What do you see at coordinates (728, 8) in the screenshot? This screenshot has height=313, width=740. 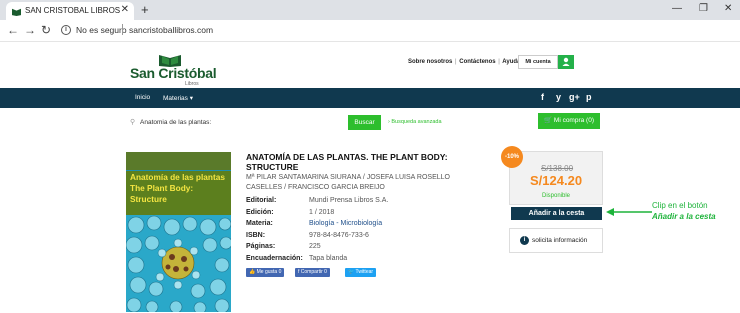 I see `close-window-icon: ✕` at bounding box center [728, 8].